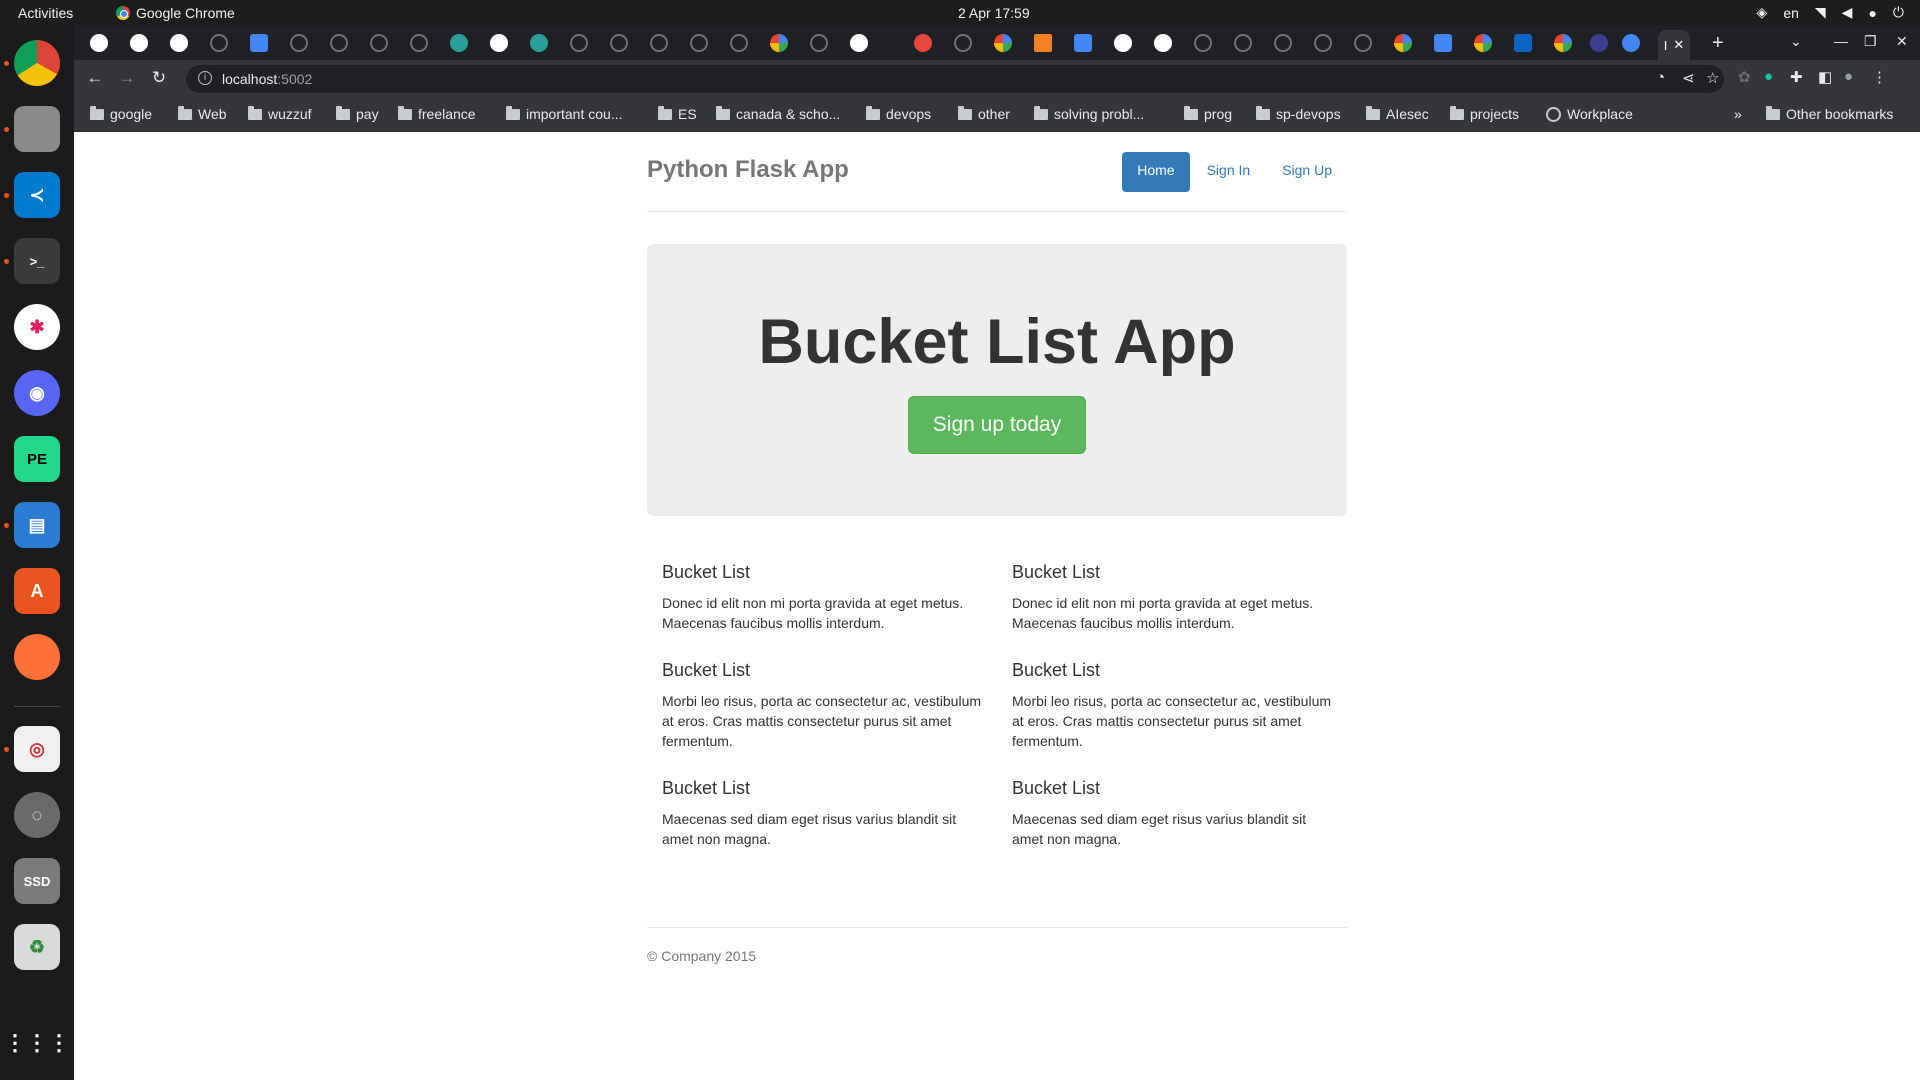  What do you see at coordinates (1688, 78) in the screenshot?
I see `share-icon: ⋖` at bounding box center [1688, 78].